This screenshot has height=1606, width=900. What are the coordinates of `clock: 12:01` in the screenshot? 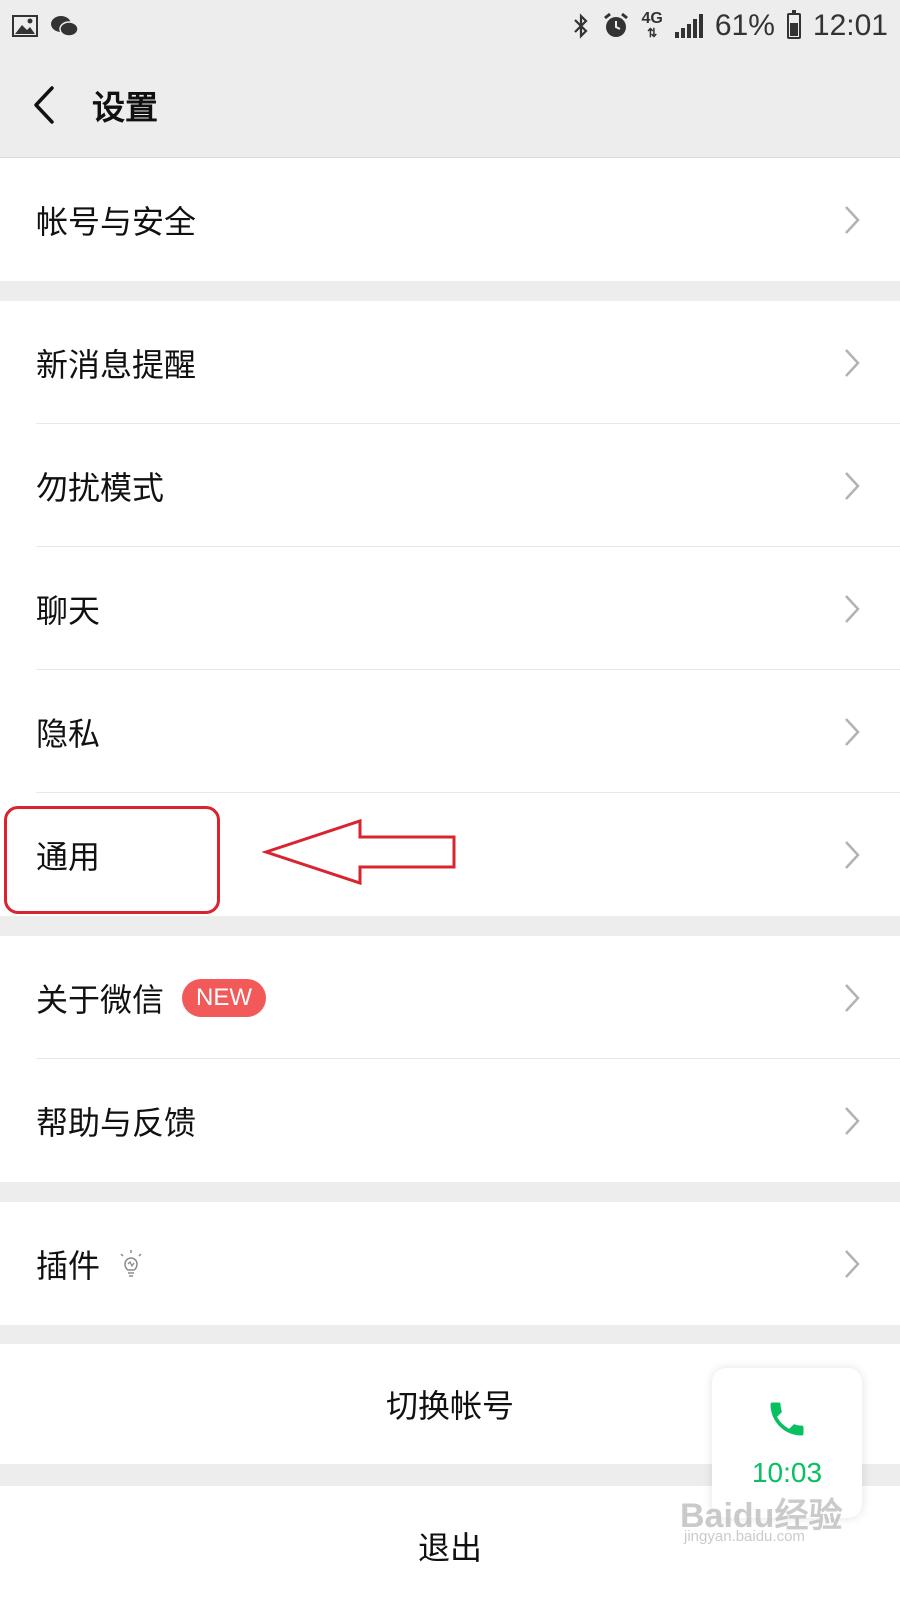 It's located at (850, 25).